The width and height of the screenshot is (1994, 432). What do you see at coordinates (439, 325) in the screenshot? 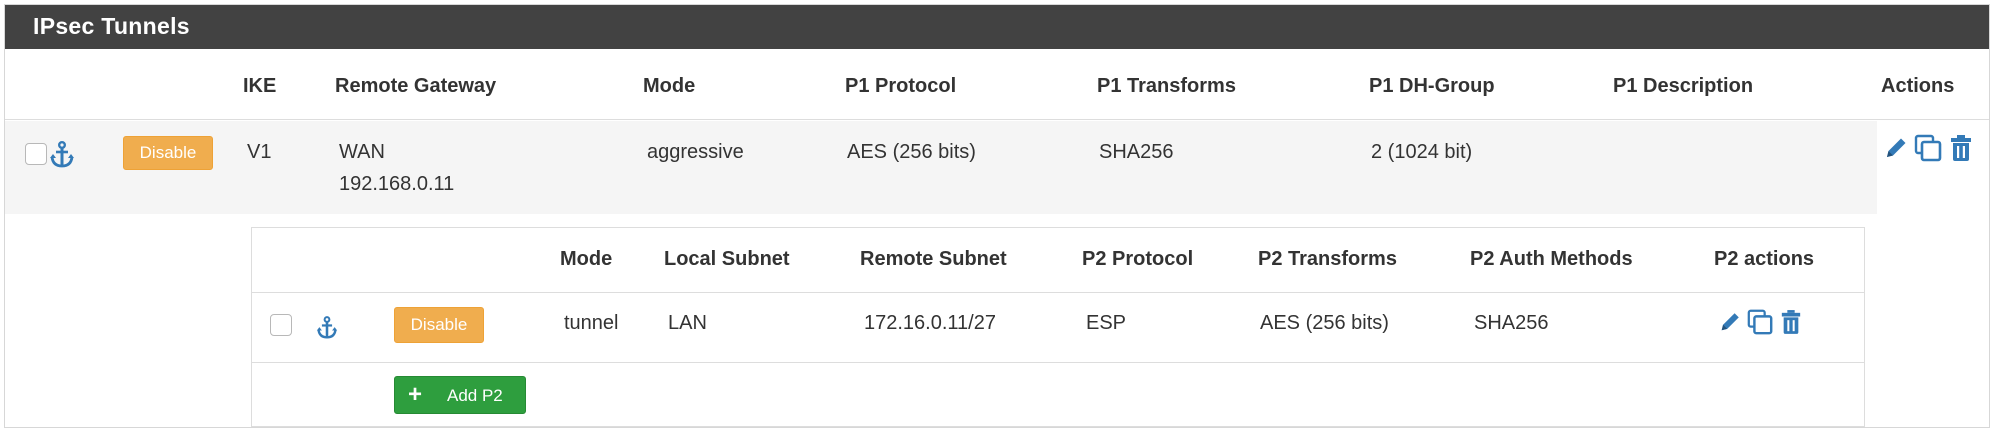
I see `p2-disable-button: Disable` at bounding box center [439, 325].